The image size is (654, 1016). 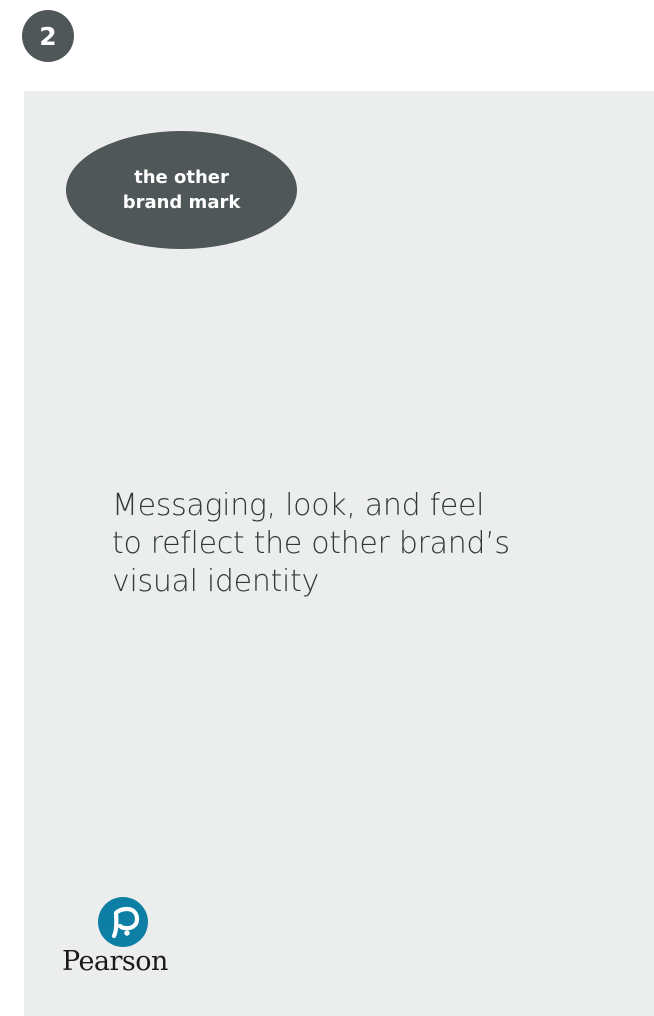 I want to click on brand-mark-label: the other brand mark, so click(x=181, y=190).